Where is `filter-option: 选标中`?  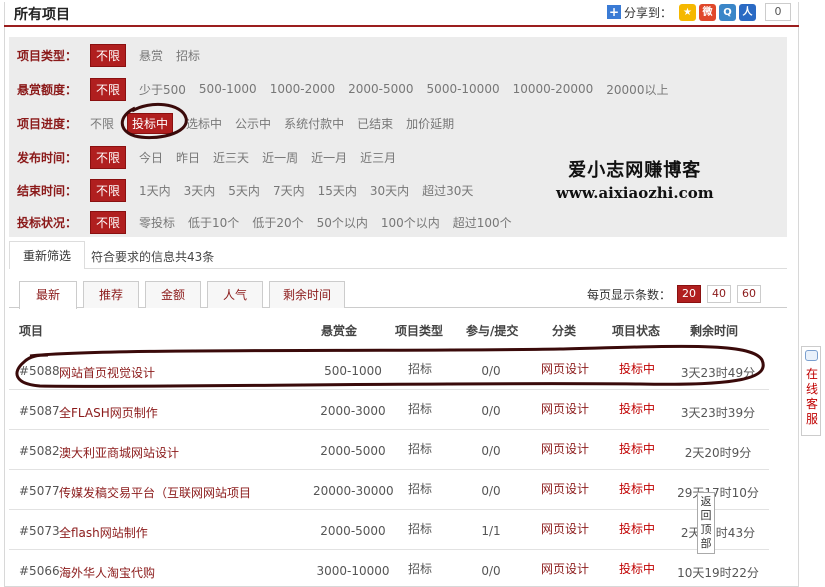 filter-option: 选标中 is located at coordinates (204, 123).